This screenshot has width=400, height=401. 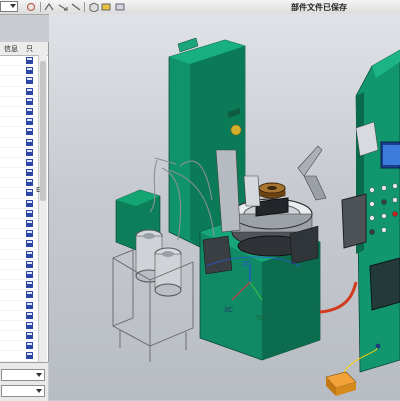 I want to click on navigator-header: 信息 只, so click(x=24, y=49).